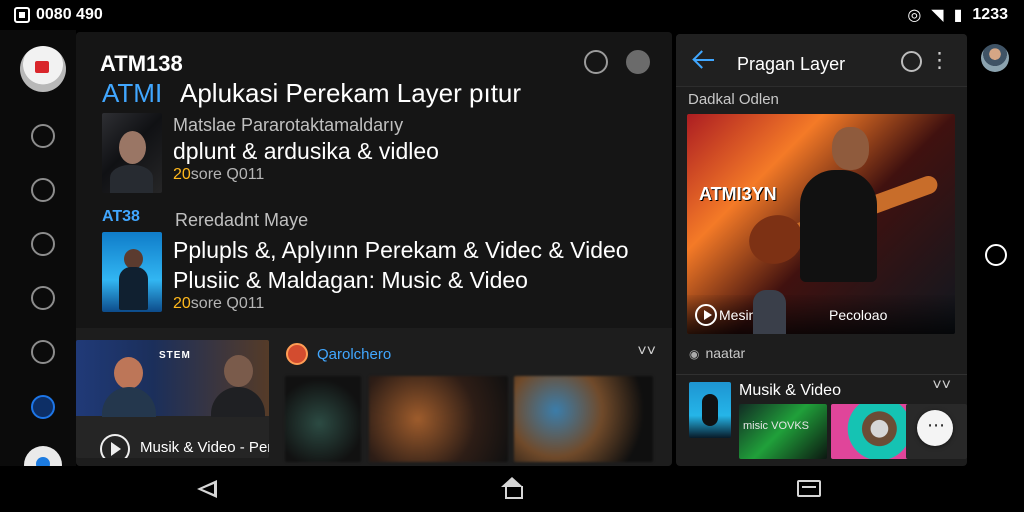  Describe the element at coordinates (242, 220) in the screenshot. I see `post-small-text: Reredadnt Maye` at that location.